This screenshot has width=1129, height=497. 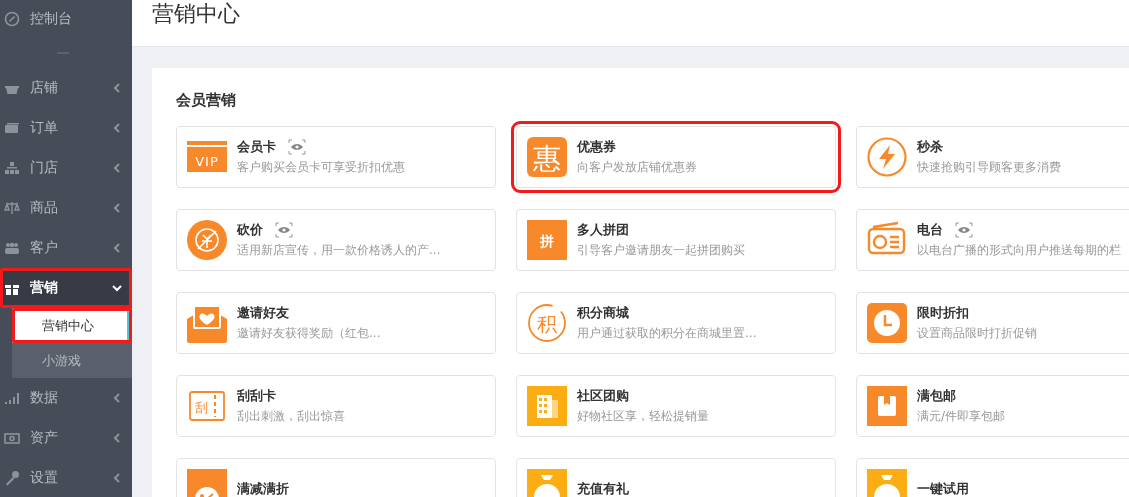 I want to click on card-description: 以电台广播的形式向用户推送每期的栏, so click(x=1019, y=250).